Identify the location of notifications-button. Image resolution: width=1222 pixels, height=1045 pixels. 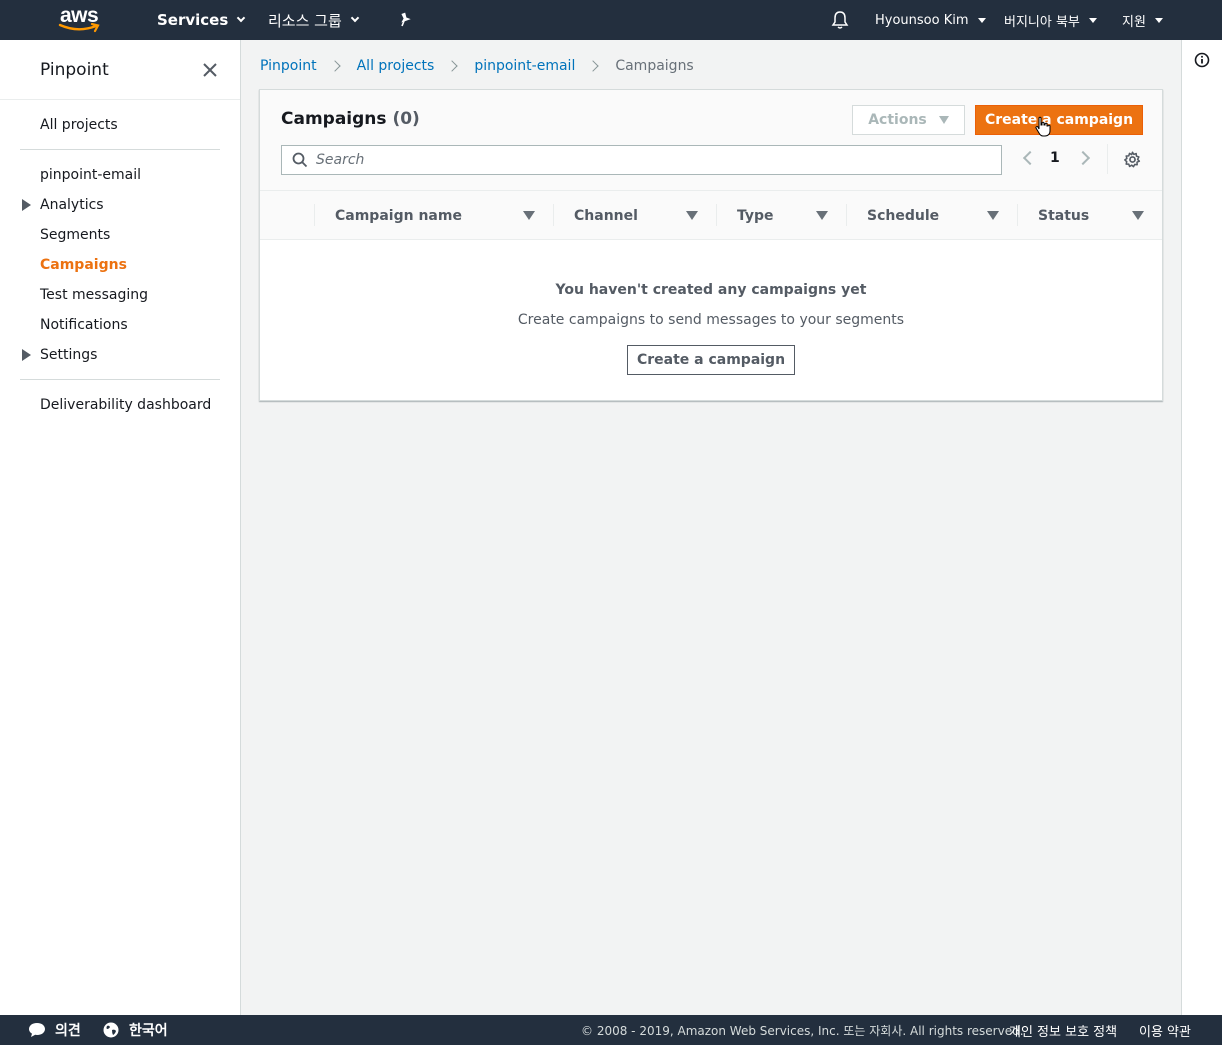
(840, 20).